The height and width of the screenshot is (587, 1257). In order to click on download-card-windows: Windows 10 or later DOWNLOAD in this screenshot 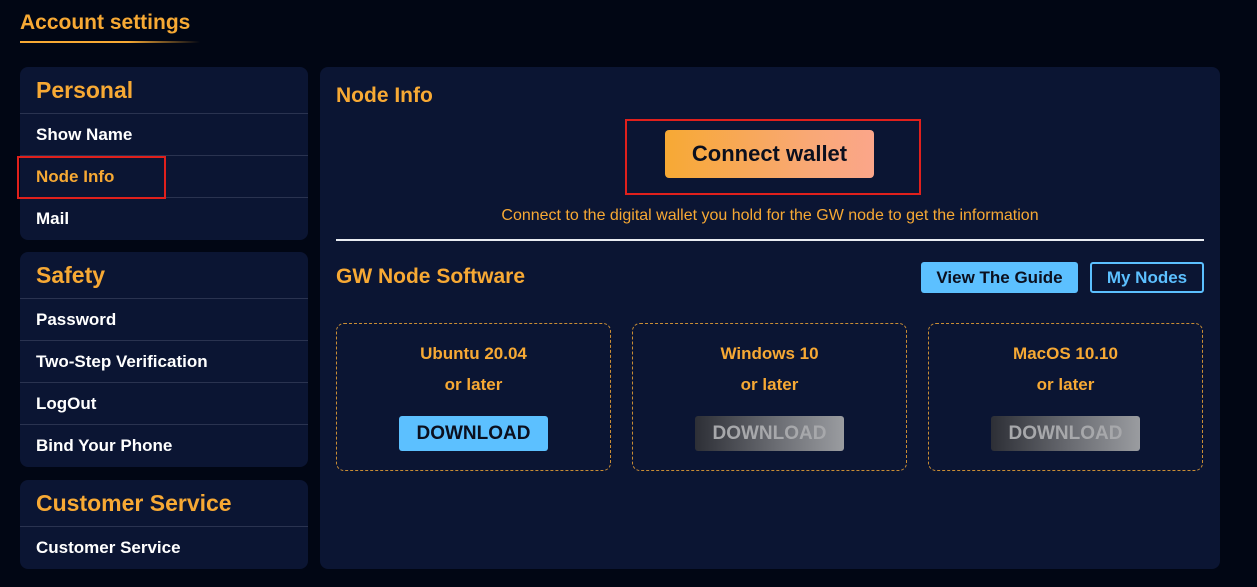, I will do `click(769, 397)`.